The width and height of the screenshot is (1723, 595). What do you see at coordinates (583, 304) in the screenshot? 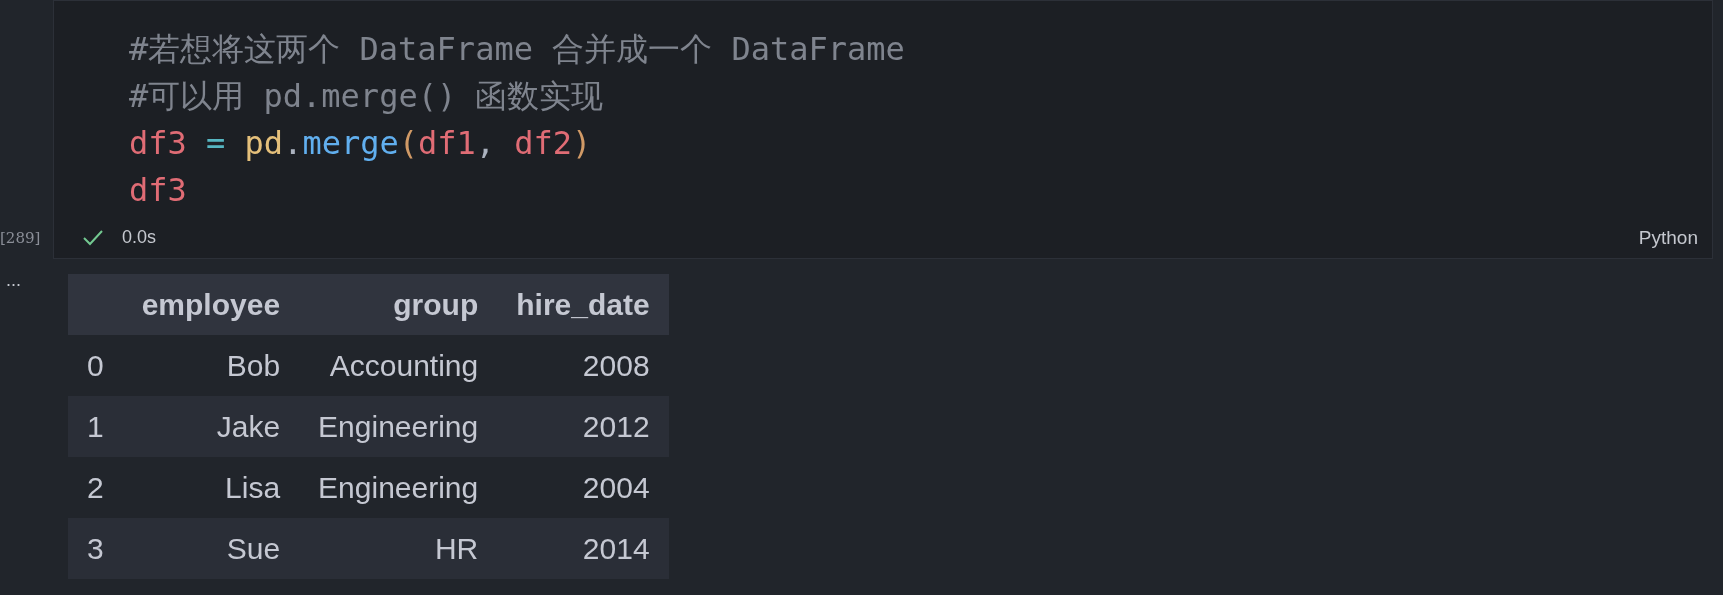
I see `column-header: hire_date` at bounding box center [583, 304].